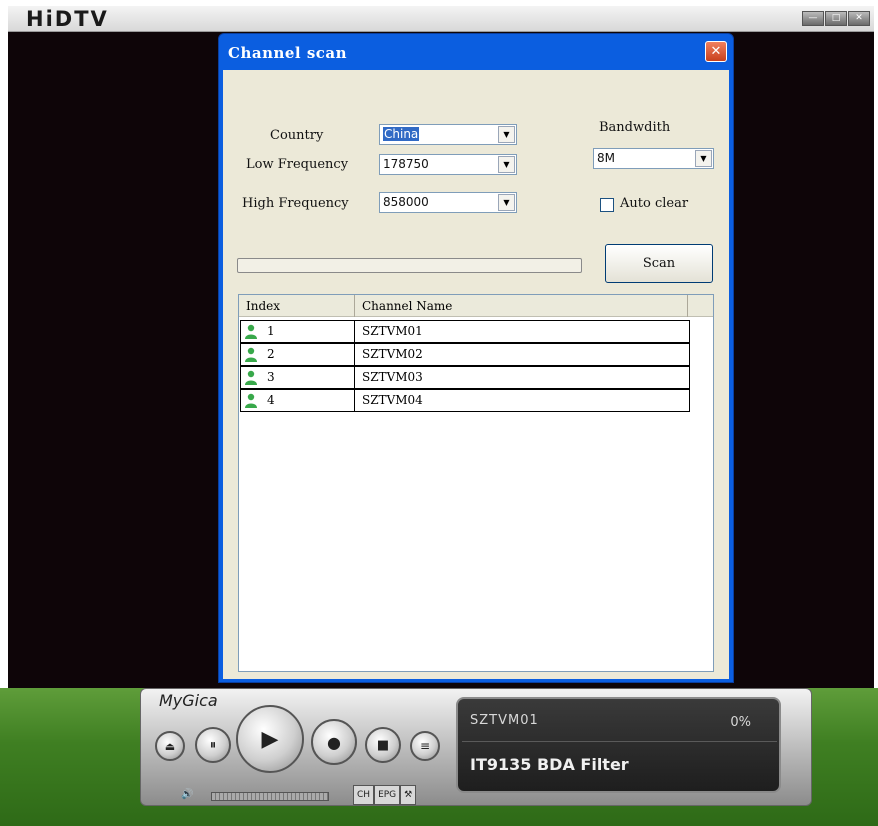 The image size is (878, 826). I want to click on record-button: ●, so click(334, 742).